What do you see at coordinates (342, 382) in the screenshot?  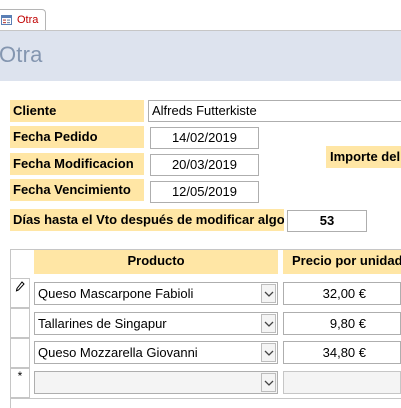 I see `new-precio-field` at bounding box center [342, 382].